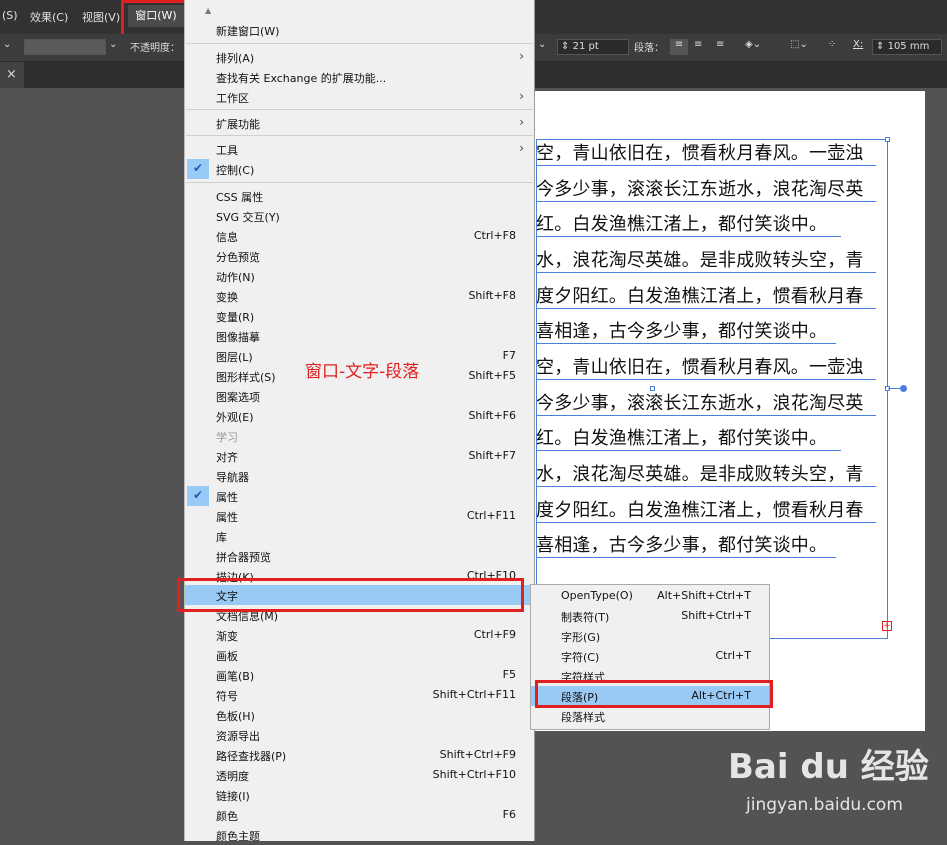 The image size is (947, 845). What do you see at coordinates (359, 835) in the screenshot?
I see `window-menu-item: 颜色主题` at bounding box center [359, 835].